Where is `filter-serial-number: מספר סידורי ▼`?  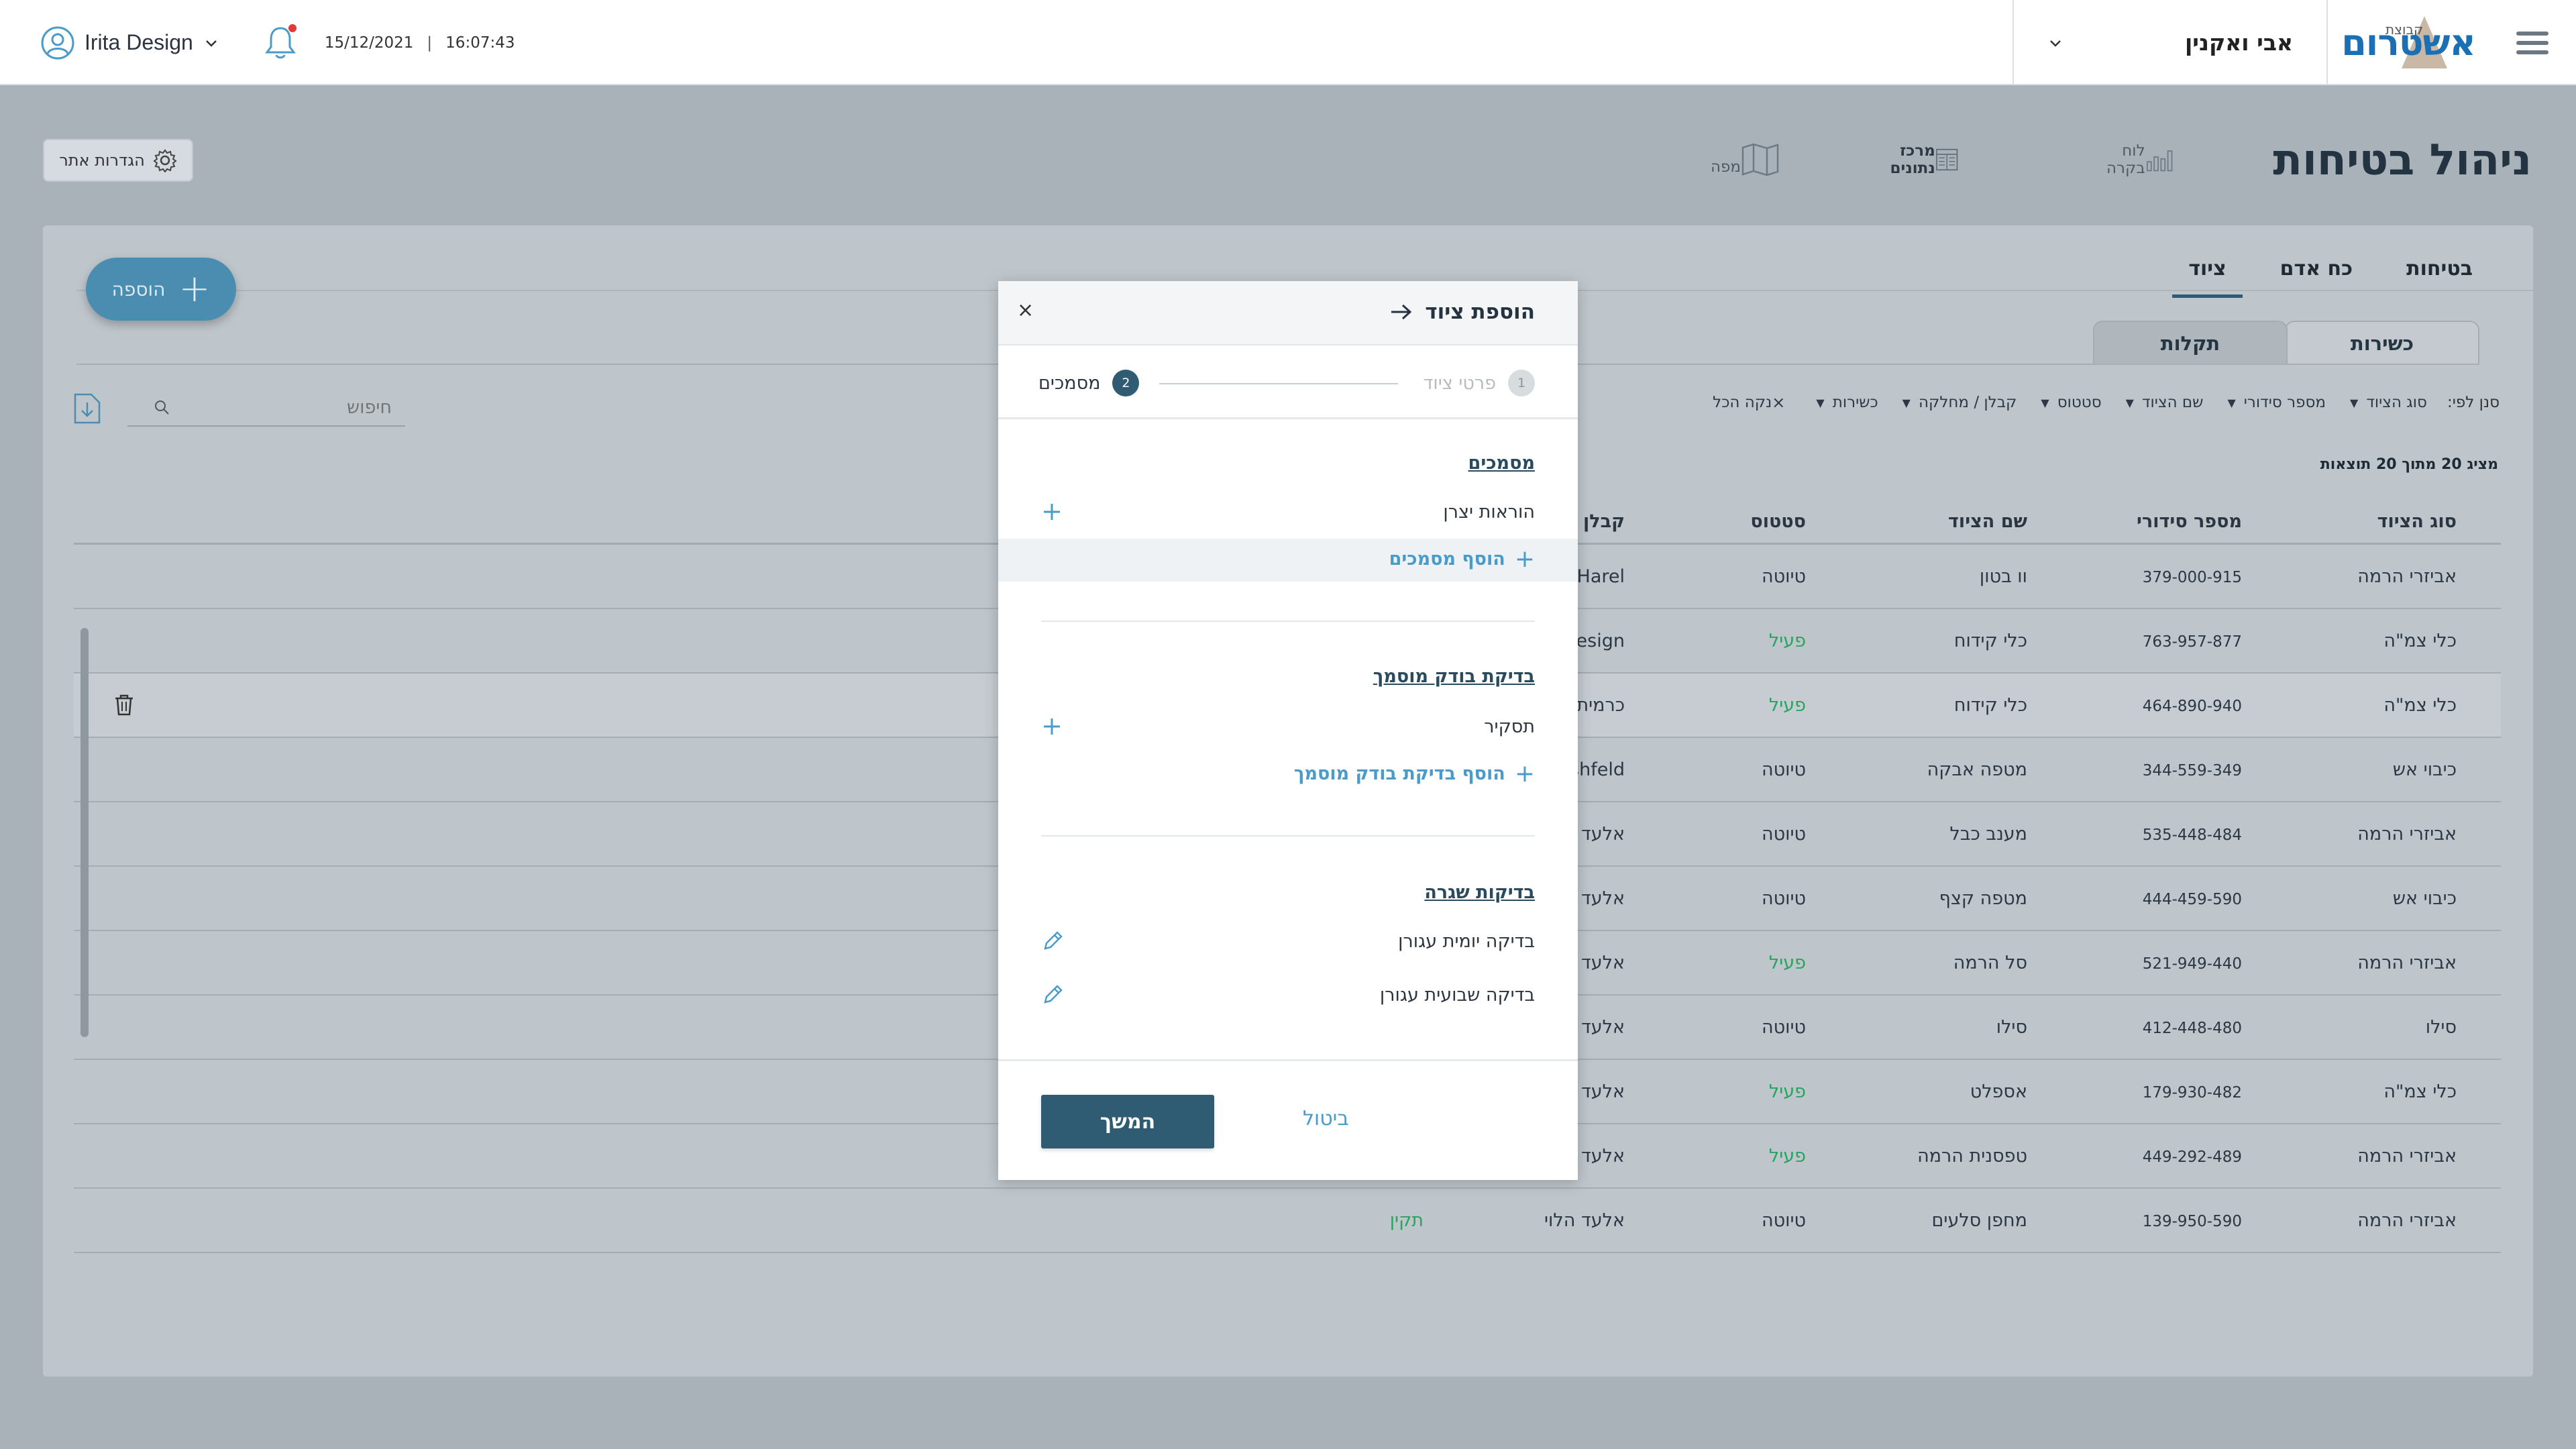
filter-serial-number: מספר סידורי ▼ is located at coordinates (2276, 402).